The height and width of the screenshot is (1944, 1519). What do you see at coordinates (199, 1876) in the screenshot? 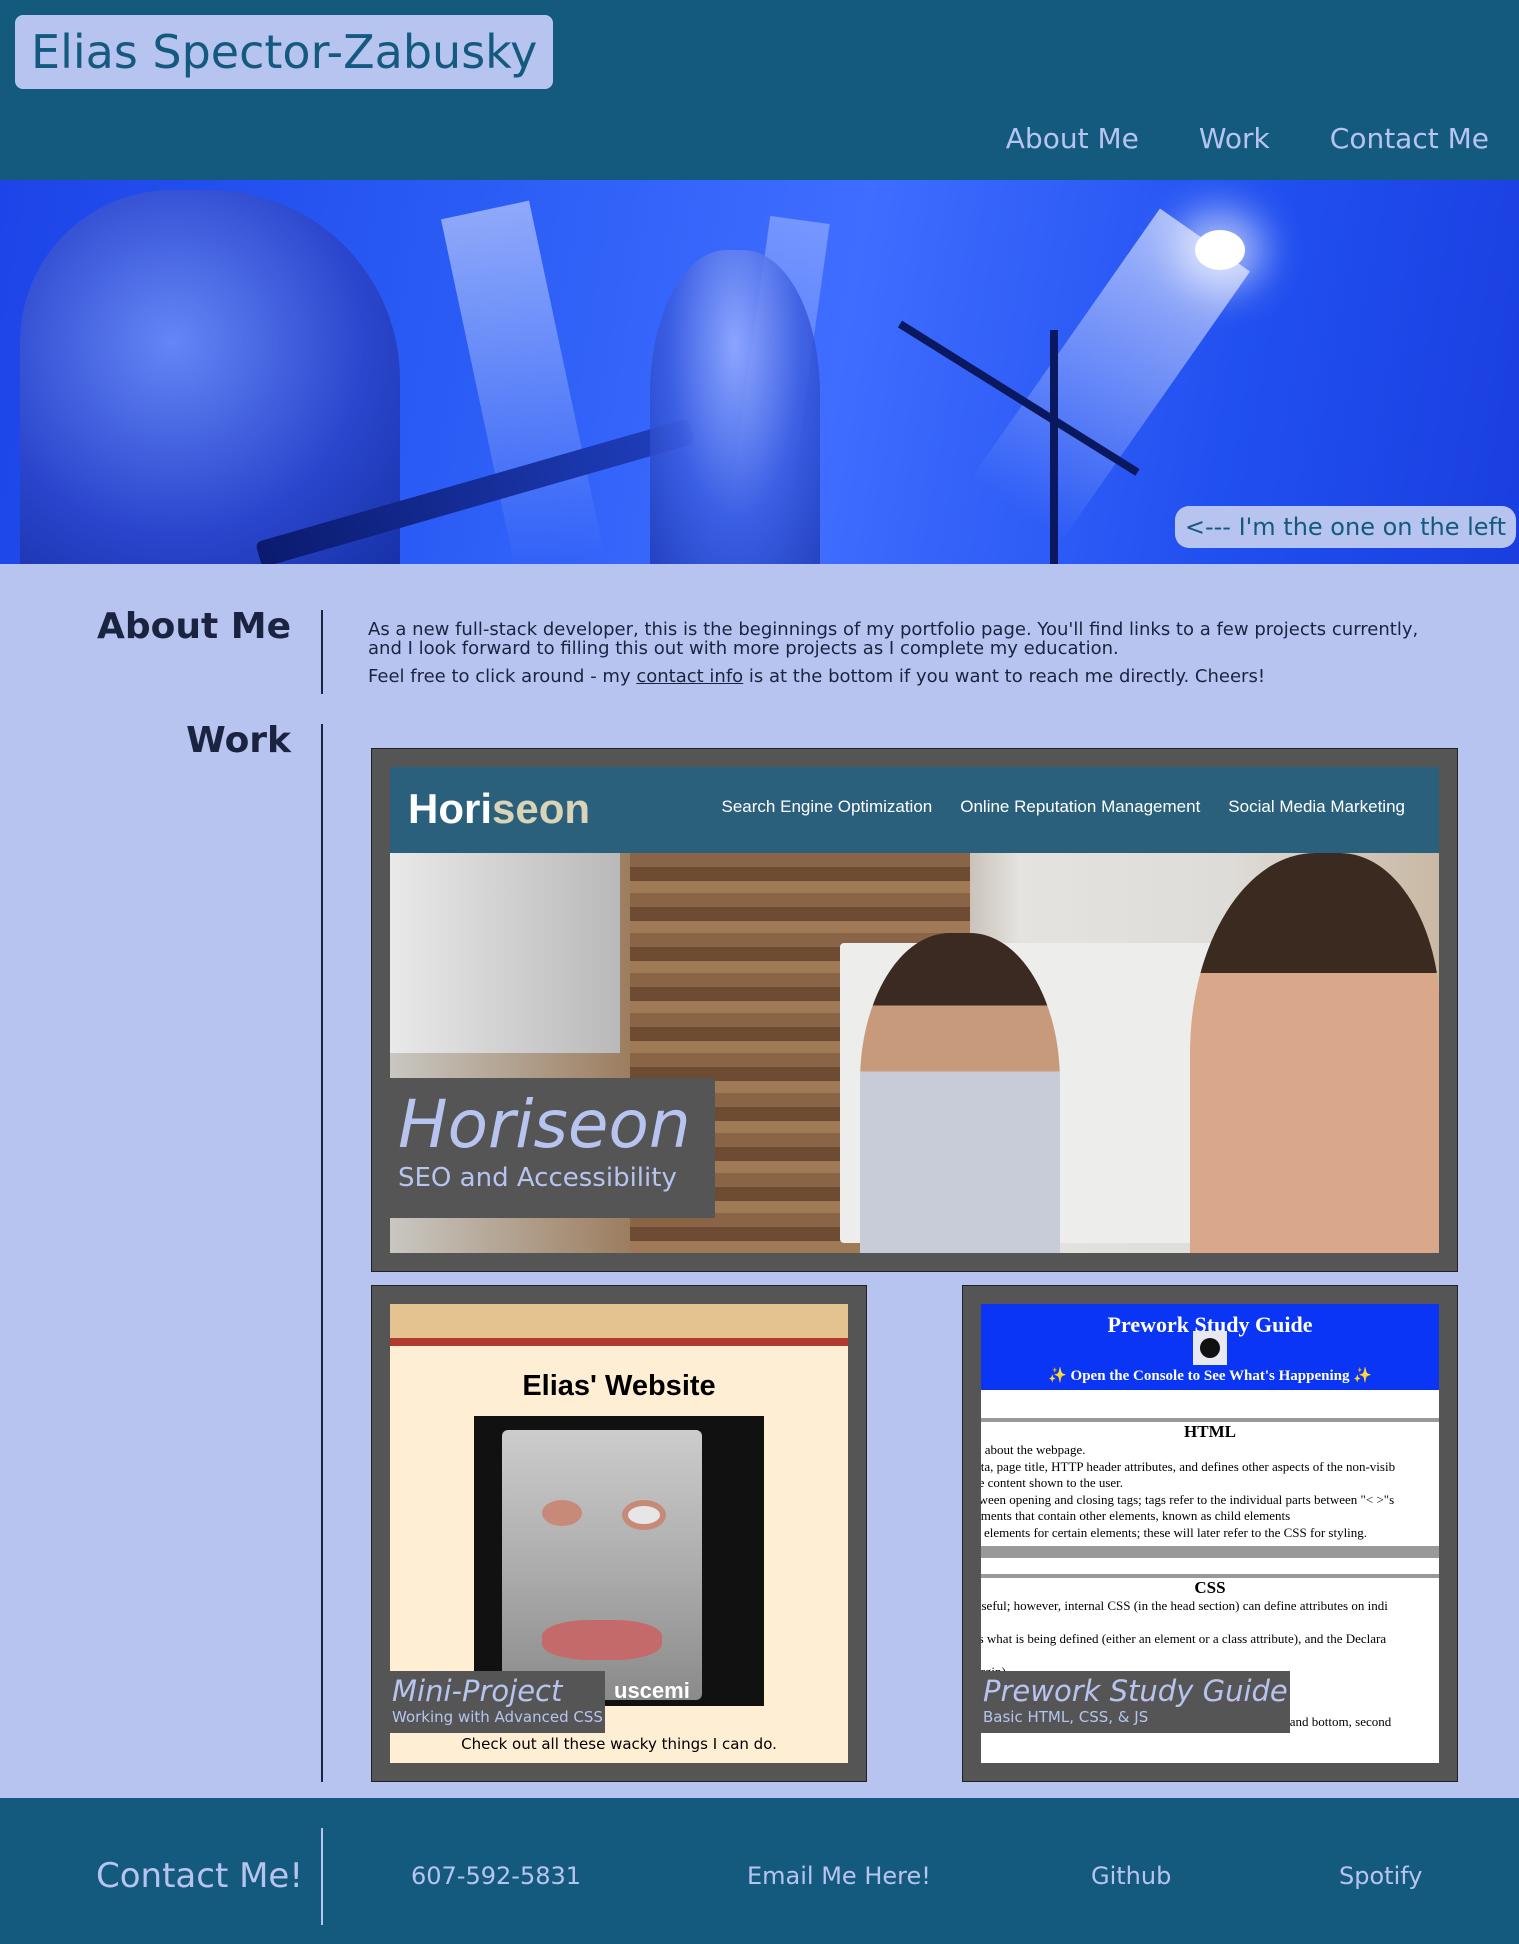
I see `footer-title: Contact Me!` at bounding box center [199, 1876].